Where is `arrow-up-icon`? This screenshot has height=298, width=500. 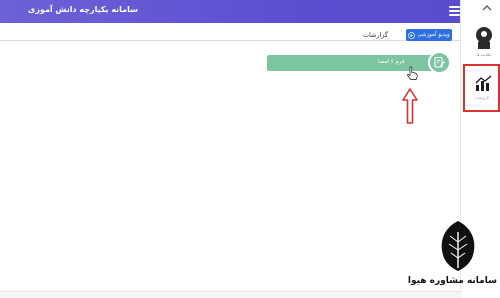
arrow-up-icon is located at coordinates (410, 106).